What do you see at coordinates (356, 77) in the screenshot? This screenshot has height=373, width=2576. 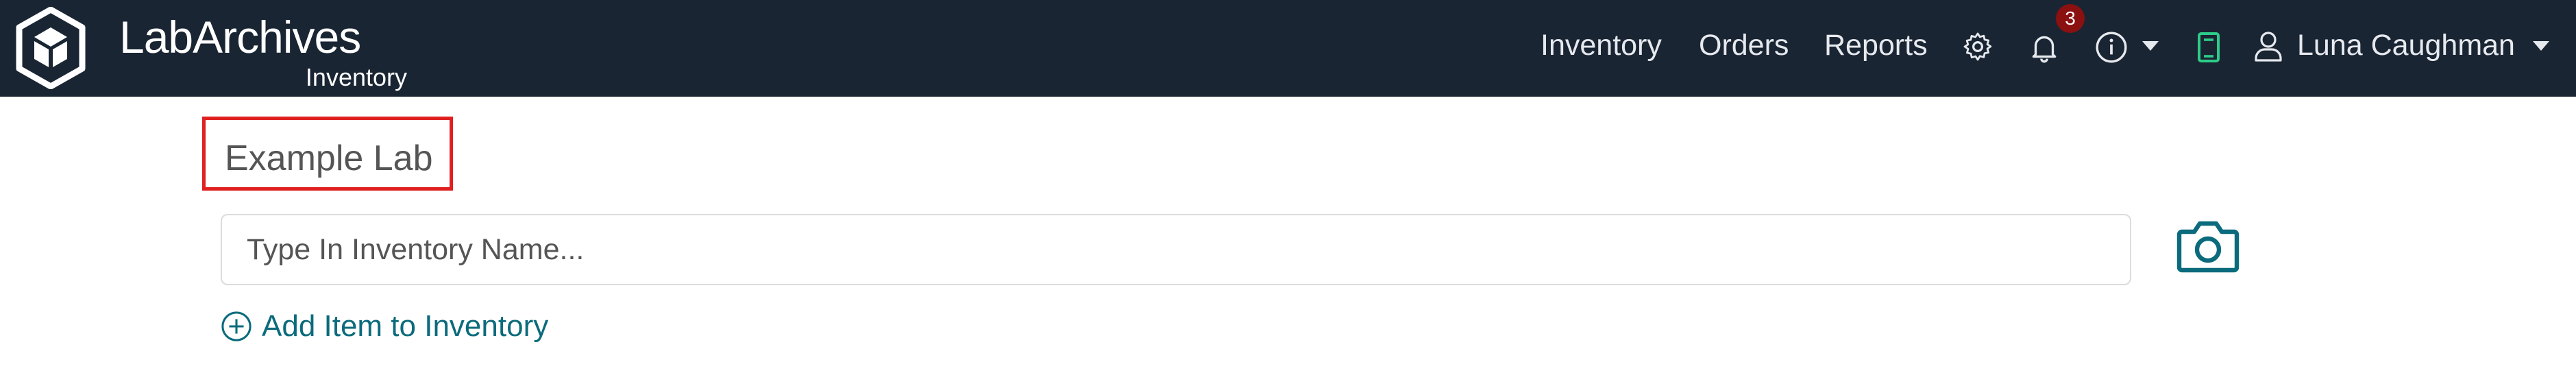 I see `brand-product: Inventory` at bounding box center [356, 77].